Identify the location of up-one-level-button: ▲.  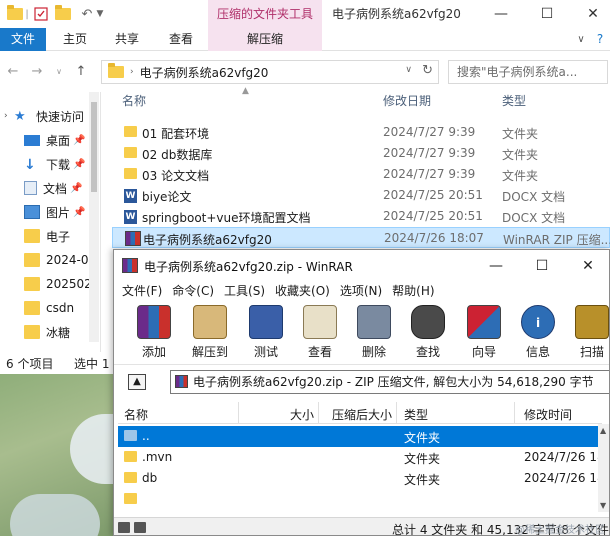
(137, 382).